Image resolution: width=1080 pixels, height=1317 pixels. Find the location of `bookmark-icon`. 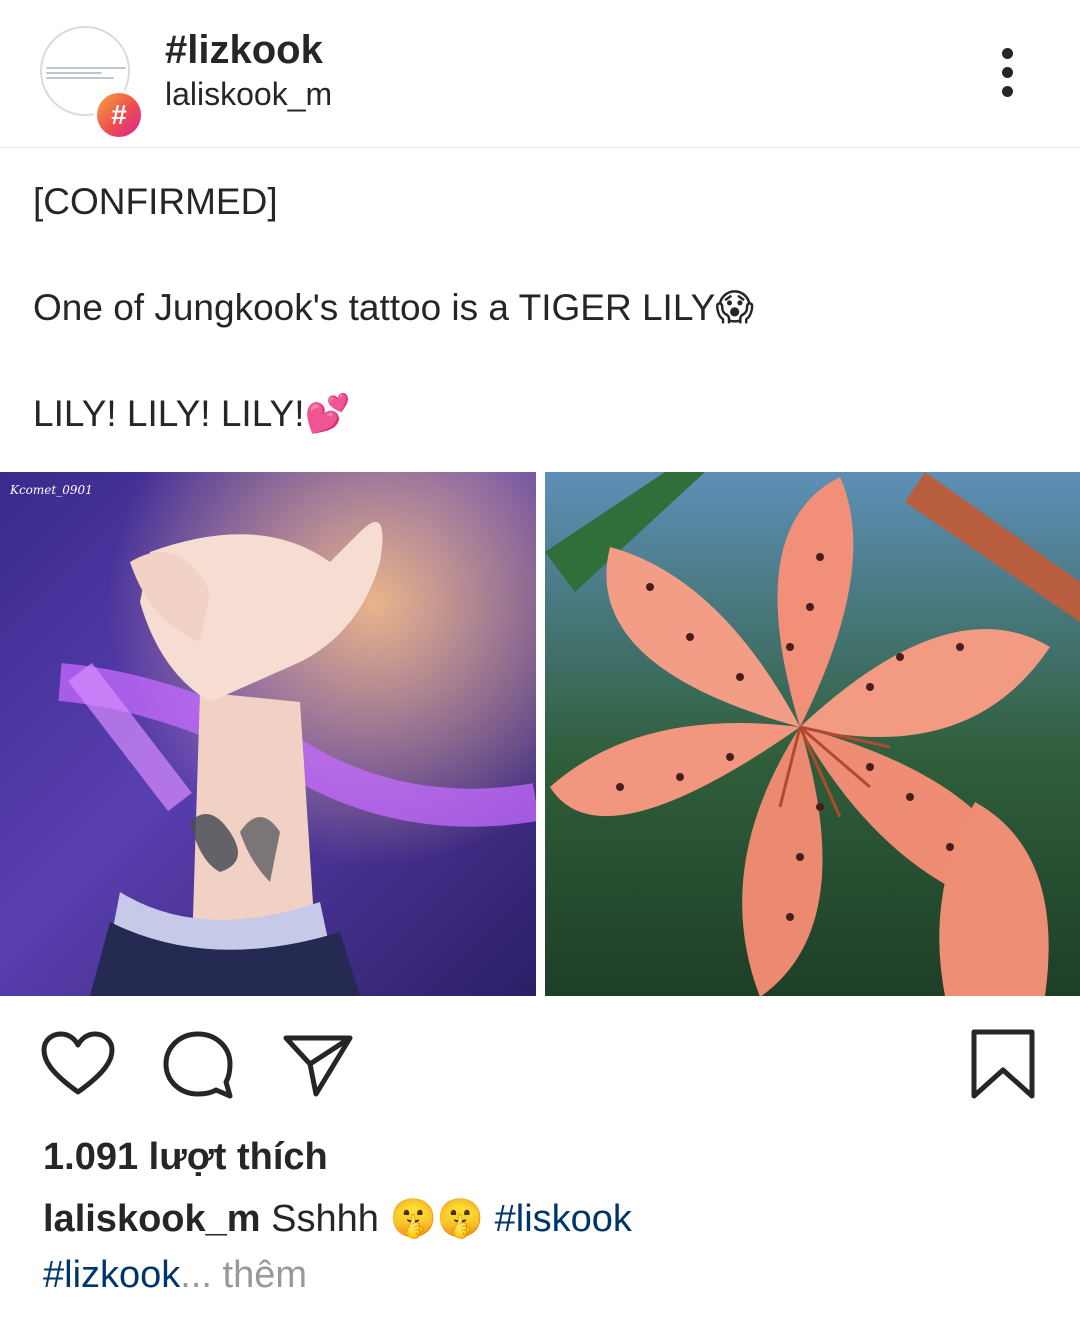

bookmark-icon is located at coordinates (1003, 1066).